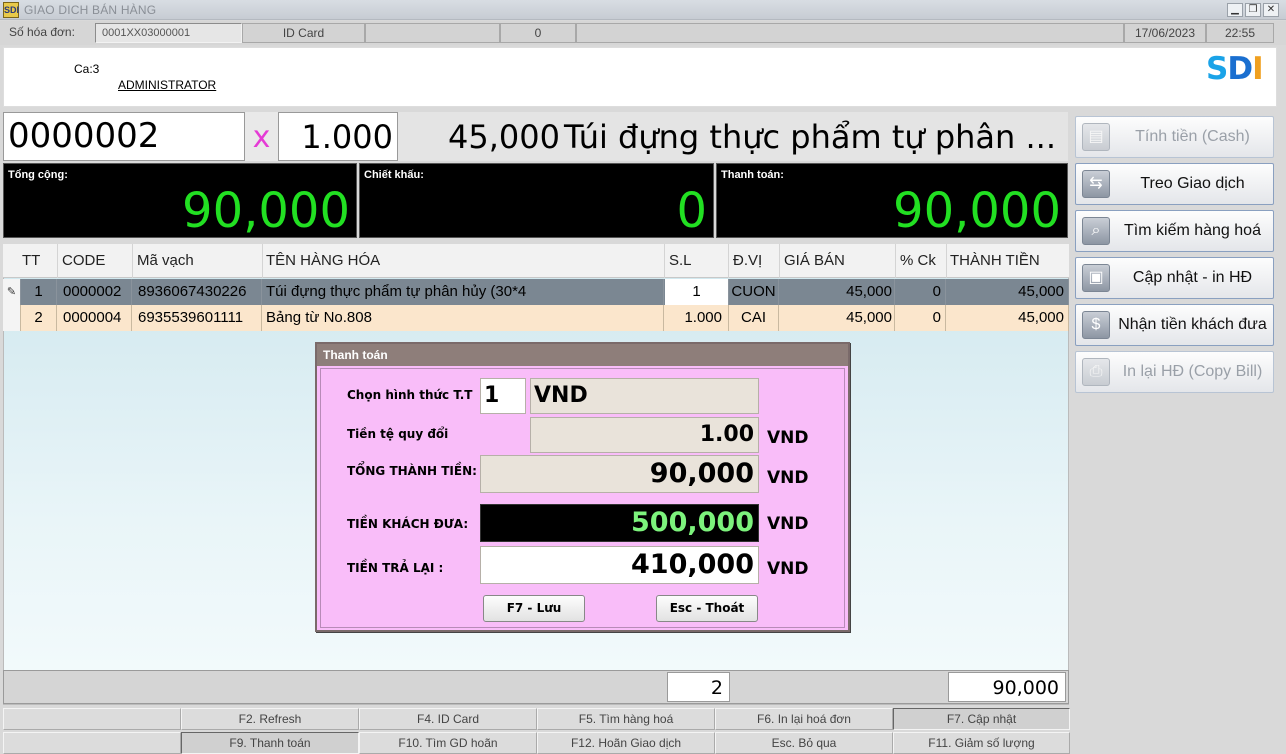 This screenshot has width=1286, height=754. Describe the element at coordinates (697, 318) in the screenshot. I see `cell-qty: 1.000` at that location.